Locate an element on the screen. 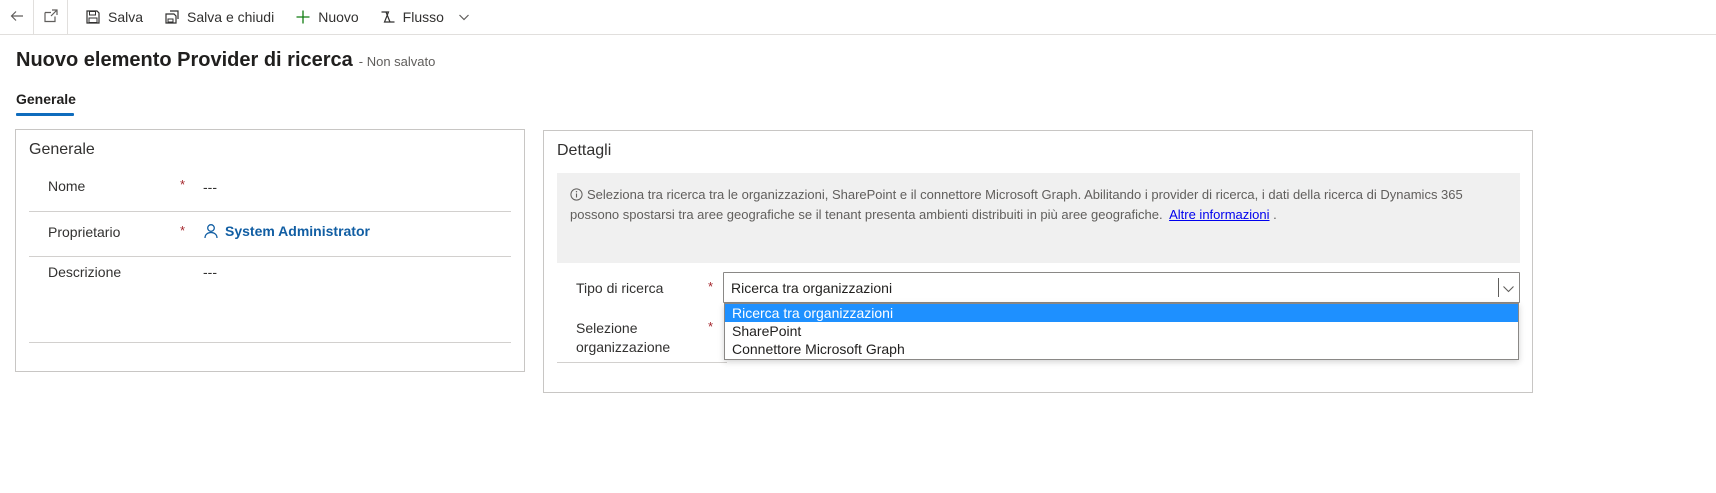 The height and width of the screenshot is (493, 1716). owner-label: Proprietario is located at coordinates (84, 232).